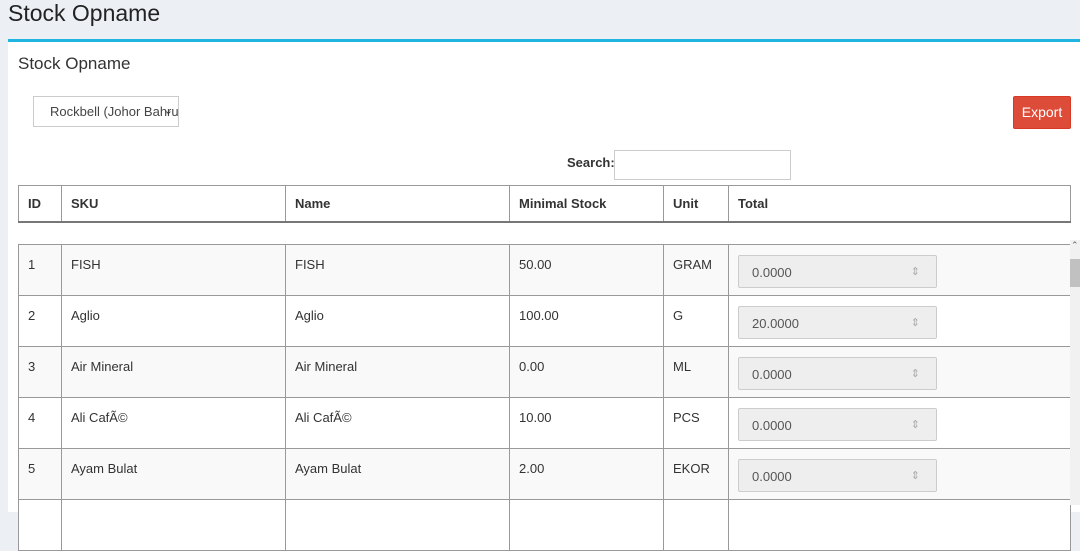 Image resolution: width=1080 pixels, height=551 pixels. I want to click on cell-id: 1, so click(40, 270).